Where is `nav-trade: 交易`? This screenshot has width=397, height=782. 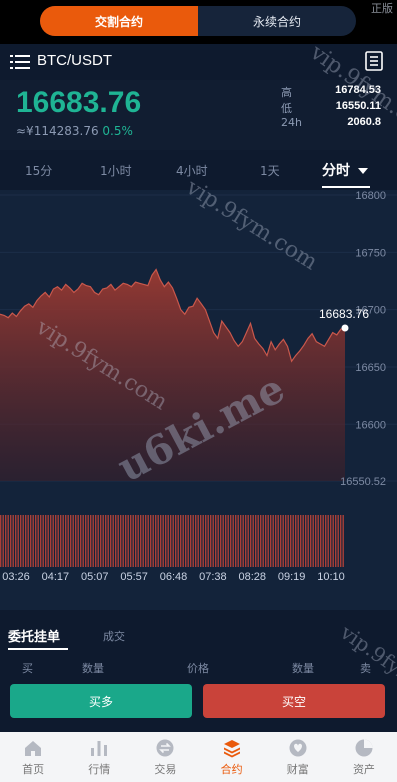
nav-trade: 交易 is located at coordinates (165, 757).